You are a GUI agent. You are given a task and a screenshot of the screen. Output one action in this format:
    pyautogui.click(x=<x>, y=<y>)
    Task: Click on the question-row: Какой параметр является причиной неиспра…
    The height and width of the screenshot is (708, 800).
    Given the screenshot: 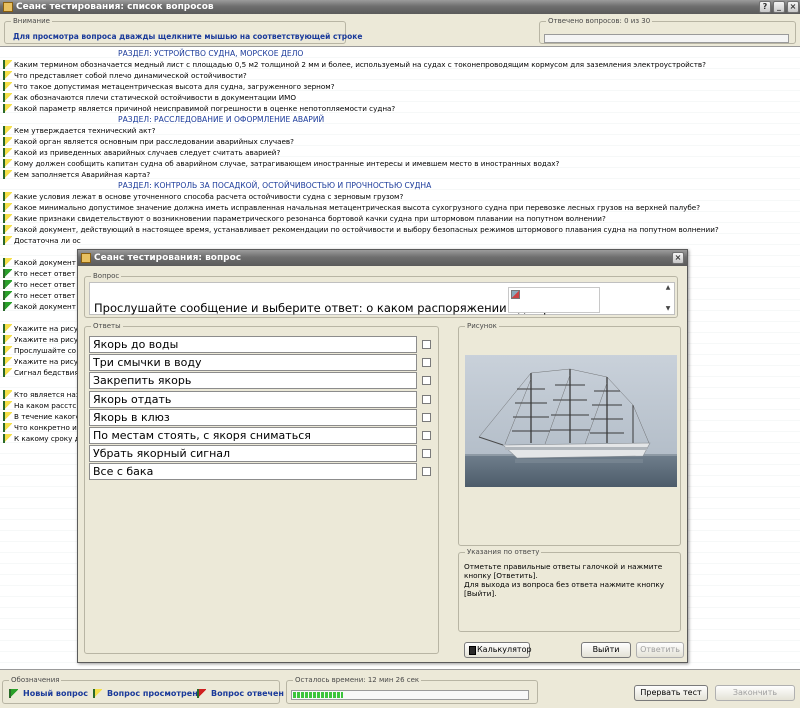 What is the action you would take?
    pyautogui.click(x=400, y=108)
    